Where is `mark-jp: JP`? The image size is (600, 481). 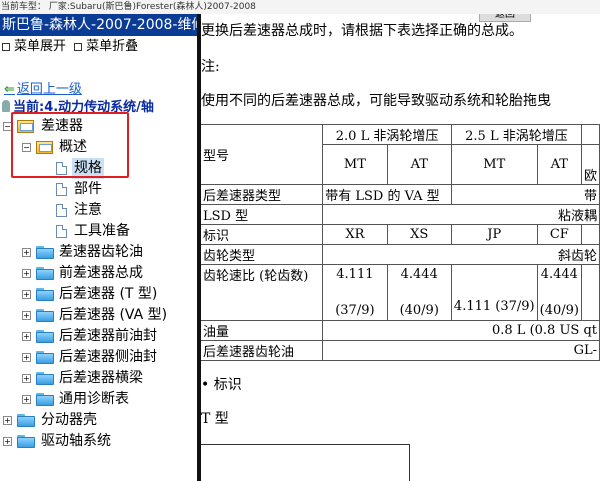
mark-jp: JP is located at coordinates (494, 234).